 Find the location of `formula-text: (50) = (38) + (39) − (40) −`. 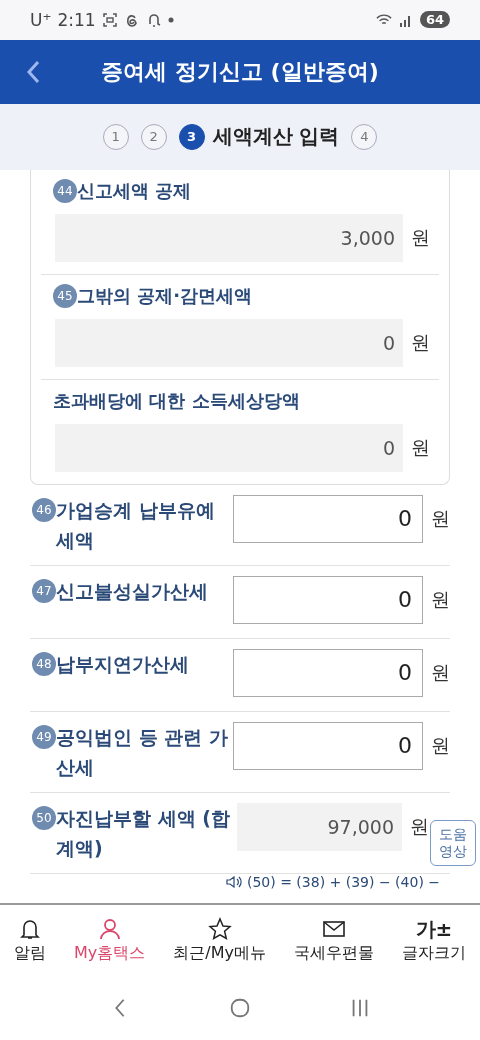

formula-text: (50) = (38) + (39) − (40) − is located at coordinates (344, 881).